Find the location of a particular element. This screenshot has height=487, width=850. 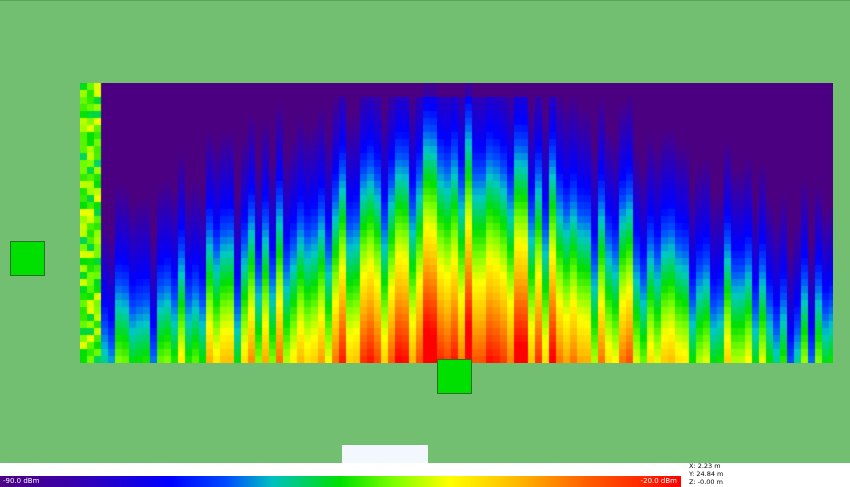

legend-min-label: -90.0 dBm is located at coordinates (21, 481).